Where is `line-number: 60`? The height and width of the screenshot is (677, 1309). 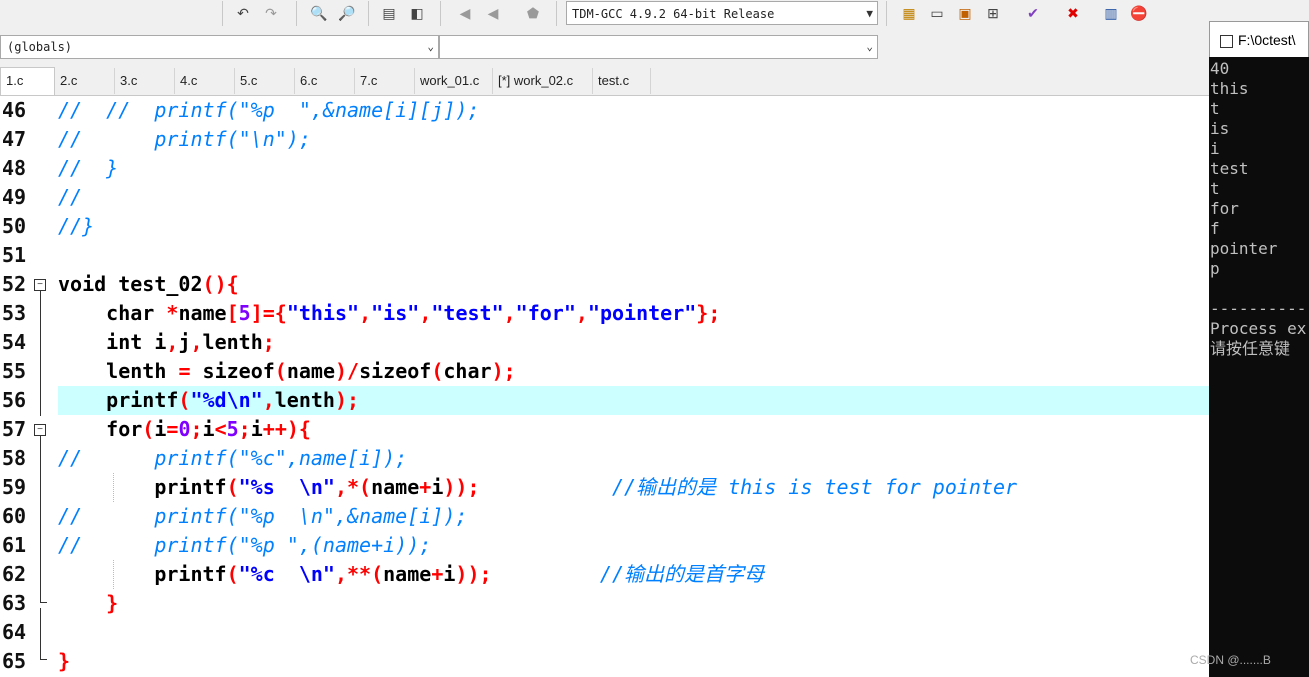 line-number: 60 is located at coordinates (14, 516).